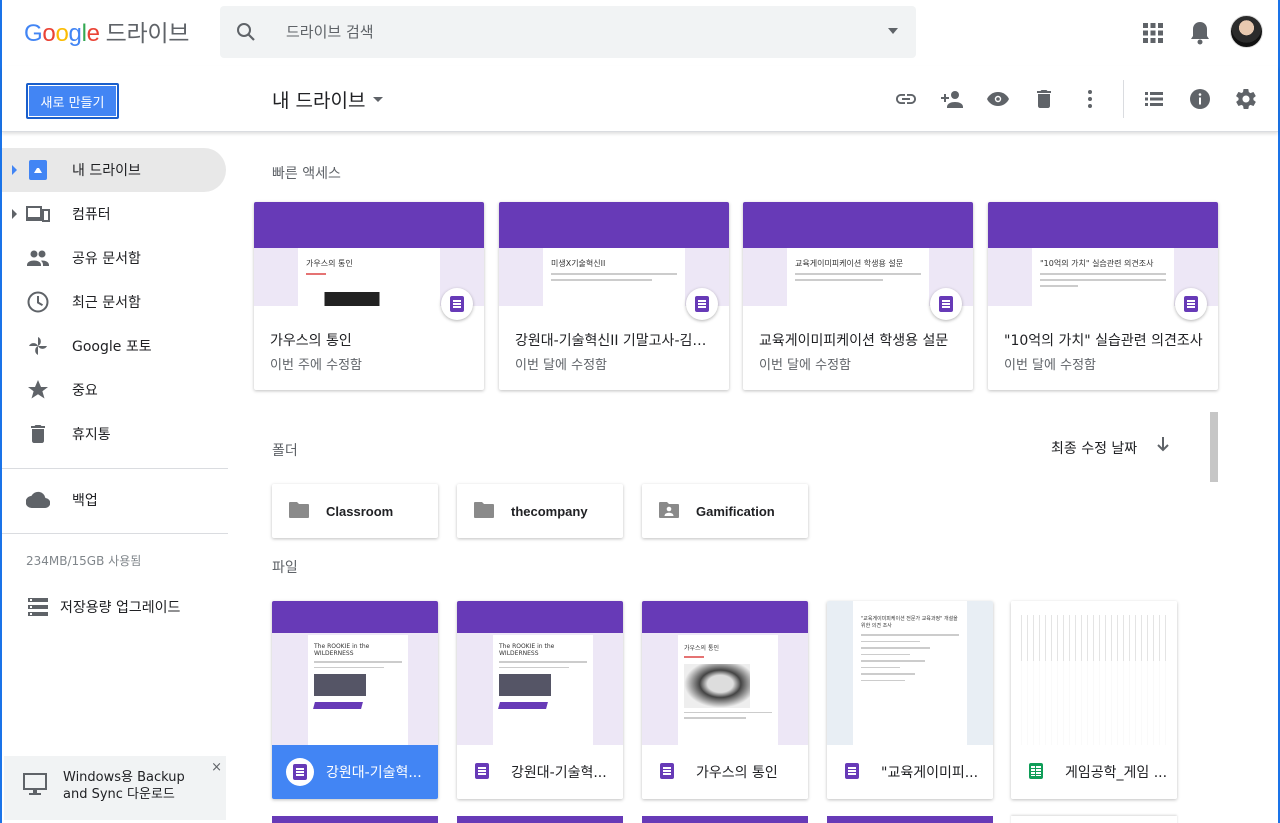  I want to click on search-bar, so click(568, 32).